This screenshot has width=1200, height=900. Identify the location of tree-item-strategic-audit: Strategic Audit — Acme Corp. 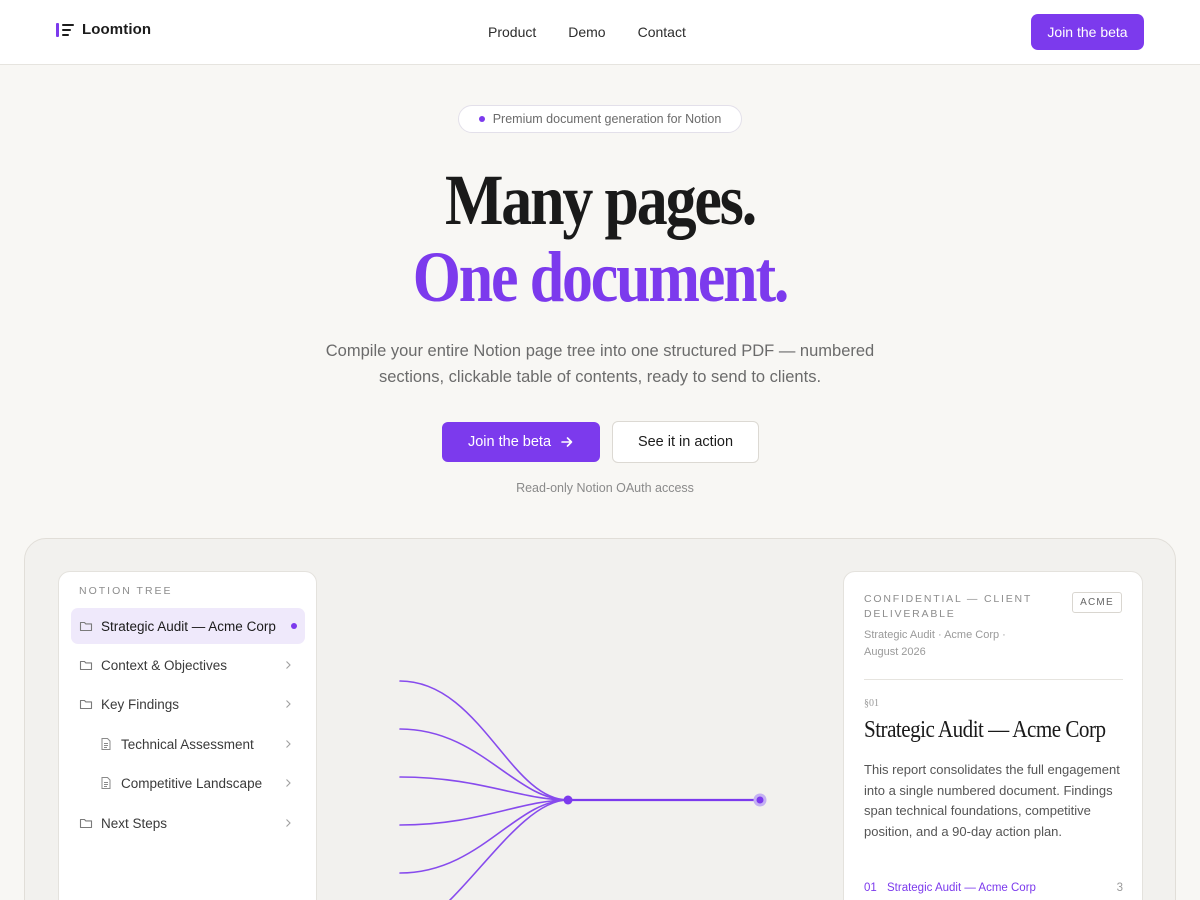
(188, 626).